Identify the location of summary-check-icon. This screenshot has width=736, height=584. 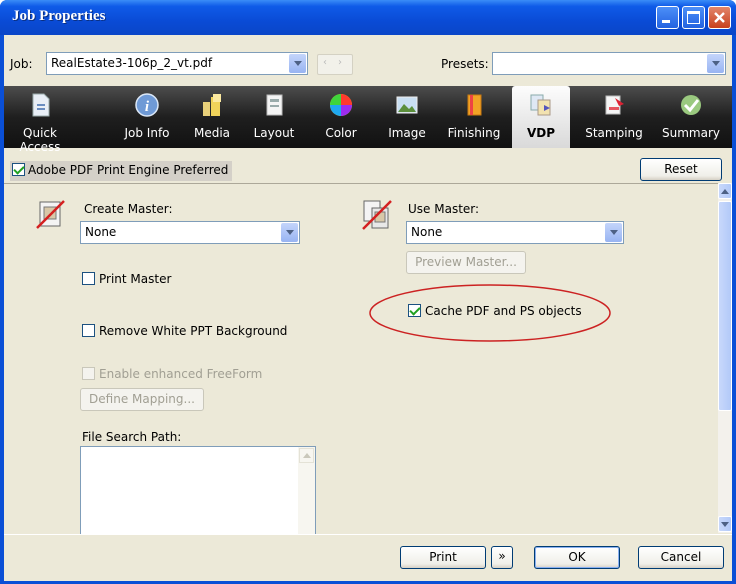
(691, 105).